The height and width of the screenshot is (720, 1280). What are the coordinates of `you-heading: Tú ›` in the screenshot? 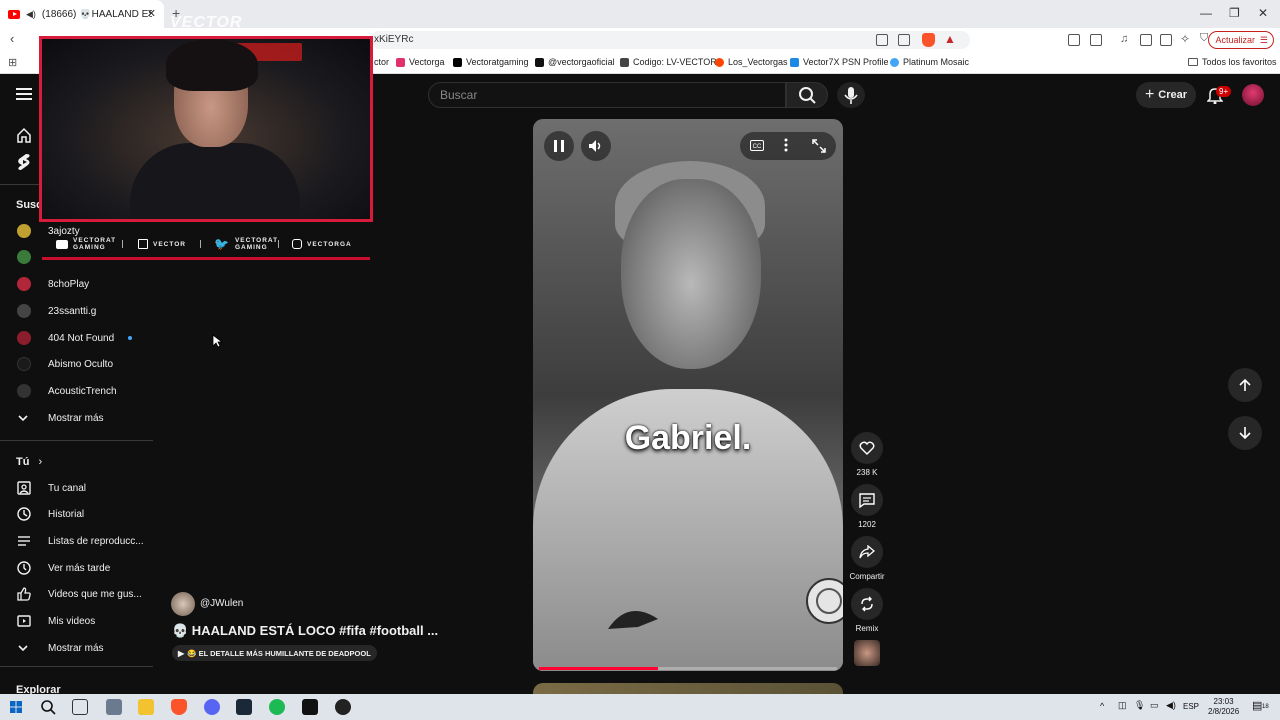 It's located at (29, 462).